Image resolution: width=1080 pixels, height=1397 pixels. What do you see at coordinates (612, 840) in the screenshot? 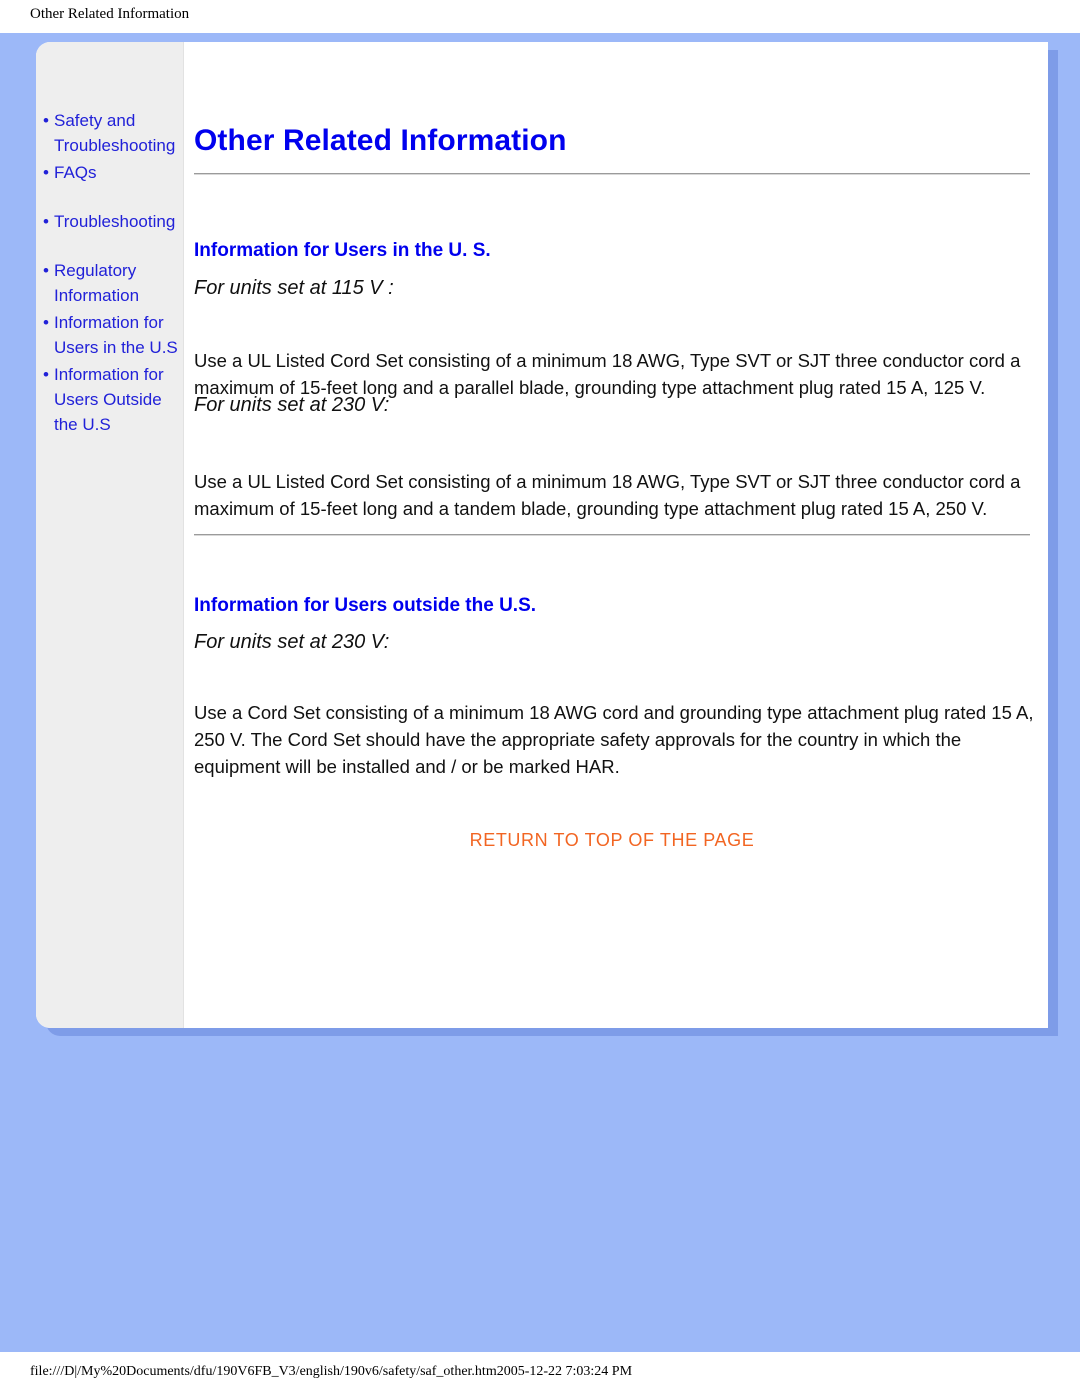
I see `return-to-top-link: RETURN TO TOP OF THE PAGE` at bounding box center [612, 840].